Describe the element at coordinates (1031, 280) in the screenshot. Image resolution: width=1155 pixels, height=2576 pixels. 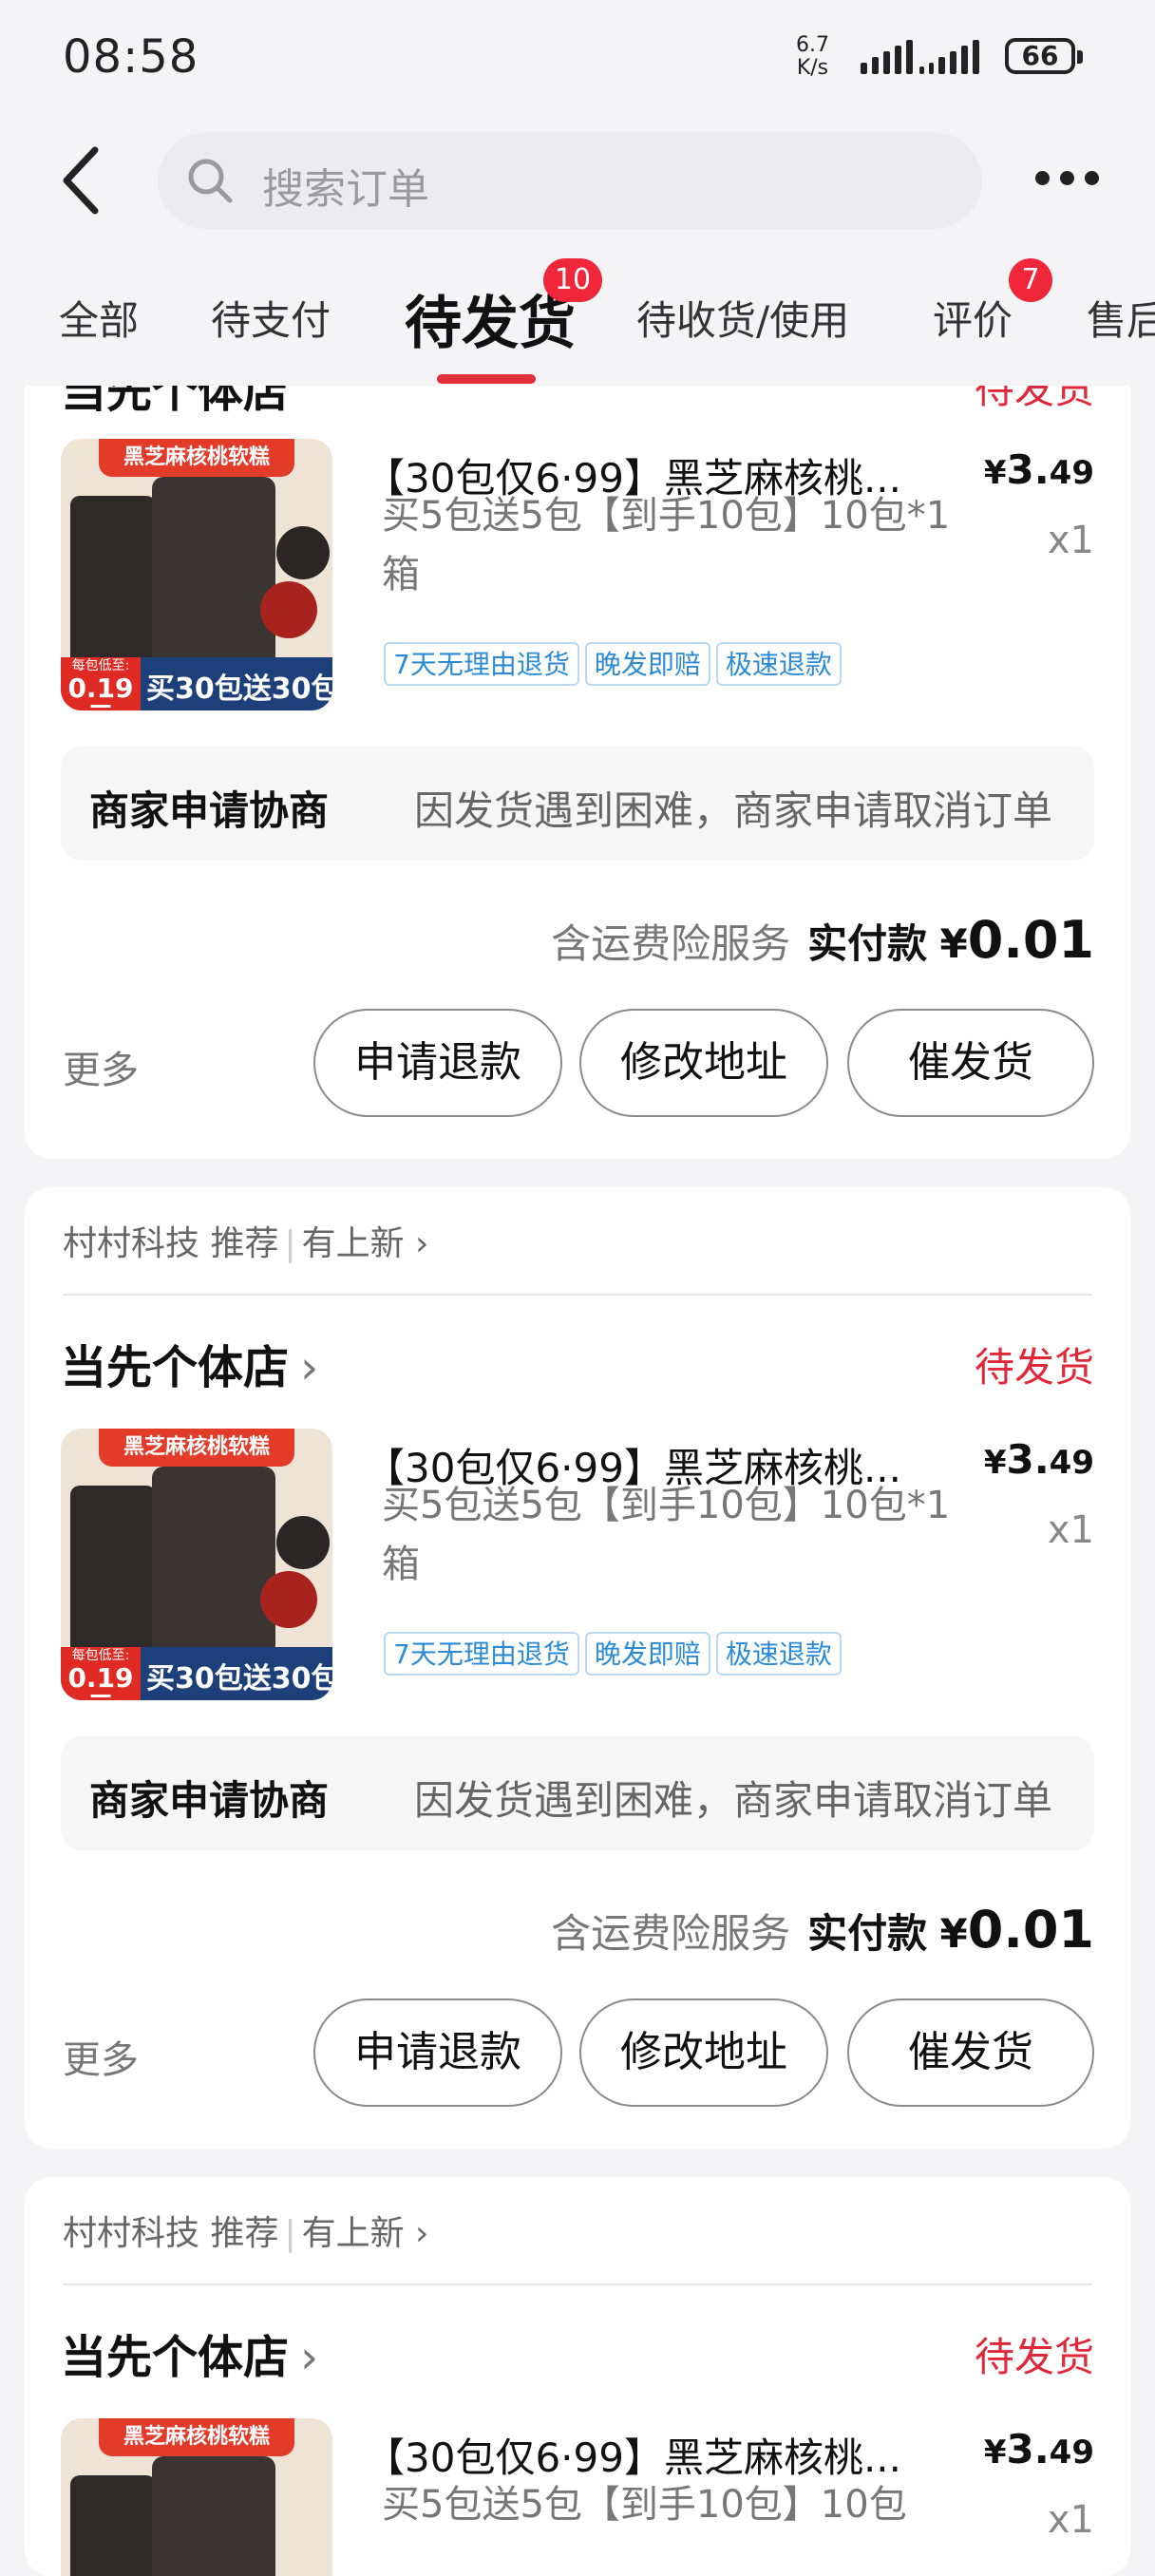
I see `tab-review-badge: 7` at that location.